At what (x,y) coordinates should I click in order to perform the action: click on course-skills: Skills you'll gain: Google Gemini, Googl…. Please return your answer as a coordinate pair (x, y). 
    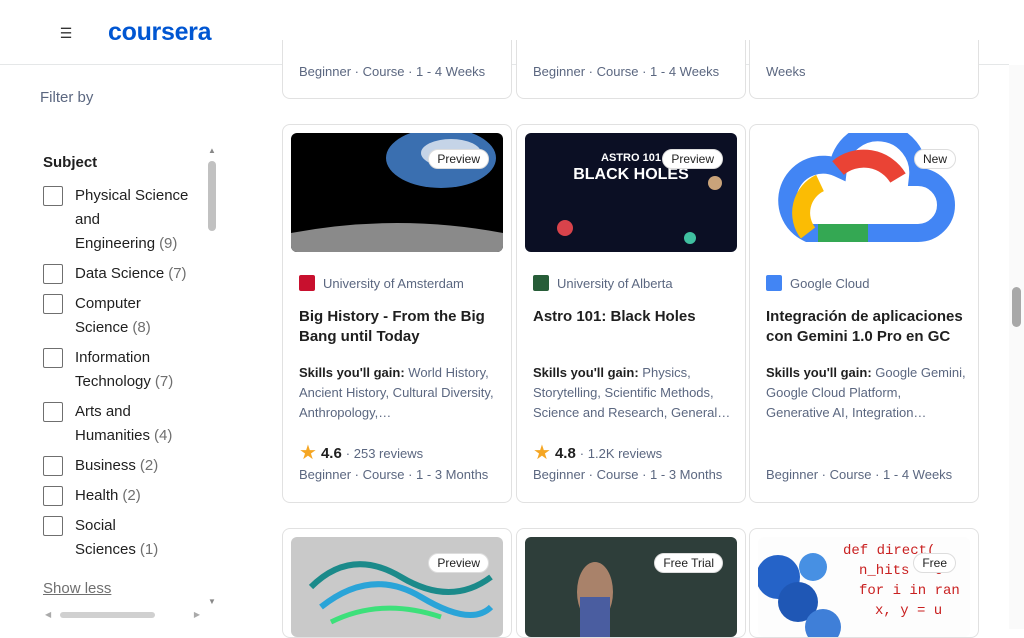
    Looking at the image, I should click on (866, 393).